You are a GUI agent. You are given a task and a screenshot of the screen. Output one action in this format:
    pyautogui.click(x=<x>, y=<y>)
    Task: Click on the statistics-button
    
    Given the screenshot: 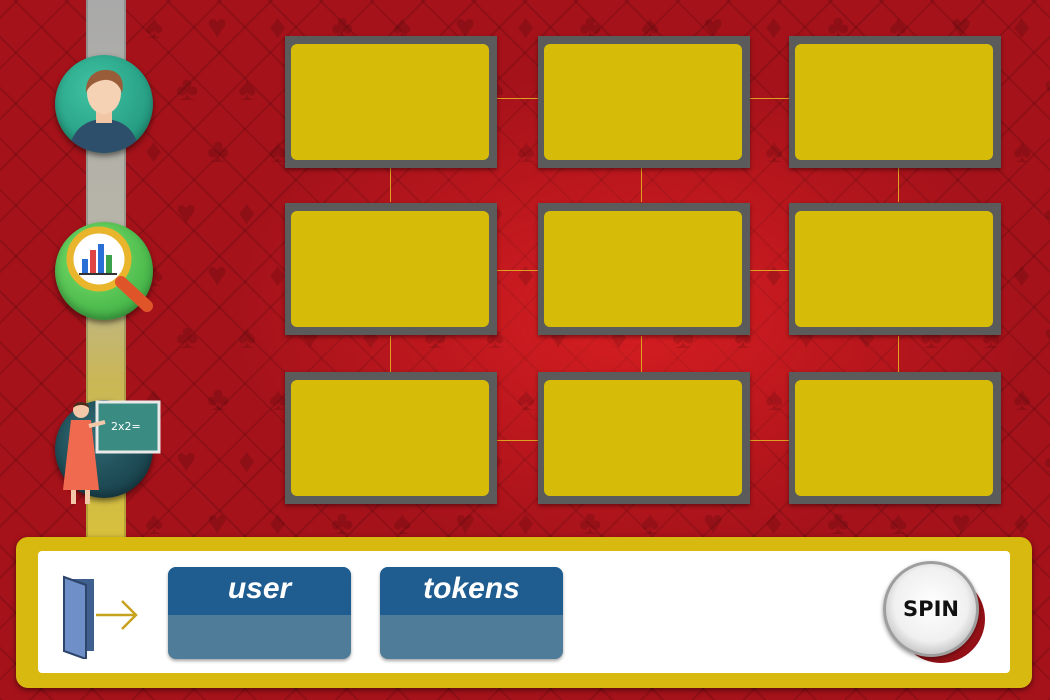 What is the action you would take?
    pyautogui.click(x=104, y=271)
    